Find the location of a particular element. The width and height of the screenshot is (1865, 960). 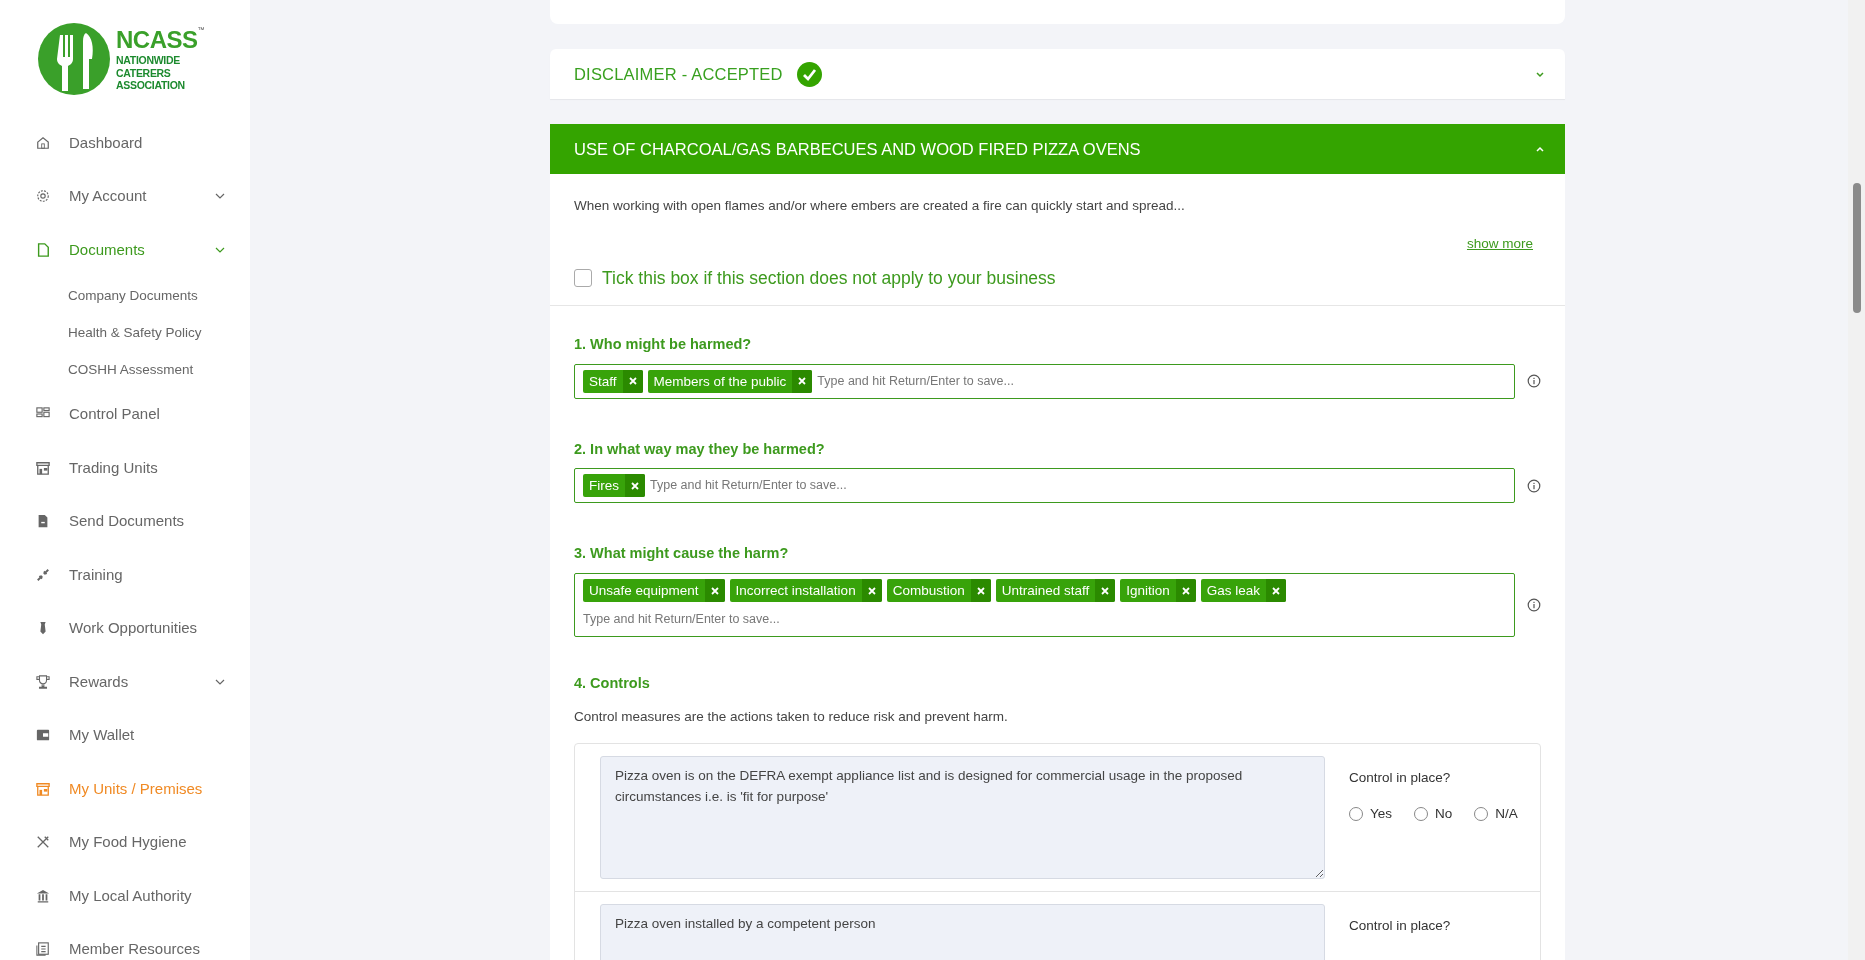

control-text-area: Pizza oven is on the DEFRA exempt appliance list and is designed for commercial usage in the proposed circumstances i.e. is 'fit for purpose' is located at coordinates (962, 817).